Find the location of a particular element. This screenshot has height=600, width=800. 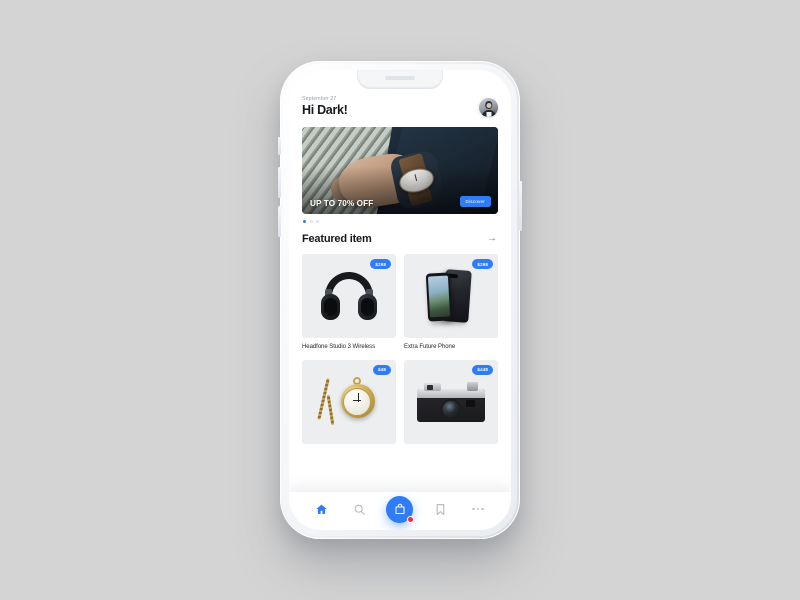

product-thumbnail: $448 is located at coordinates (451, 401).